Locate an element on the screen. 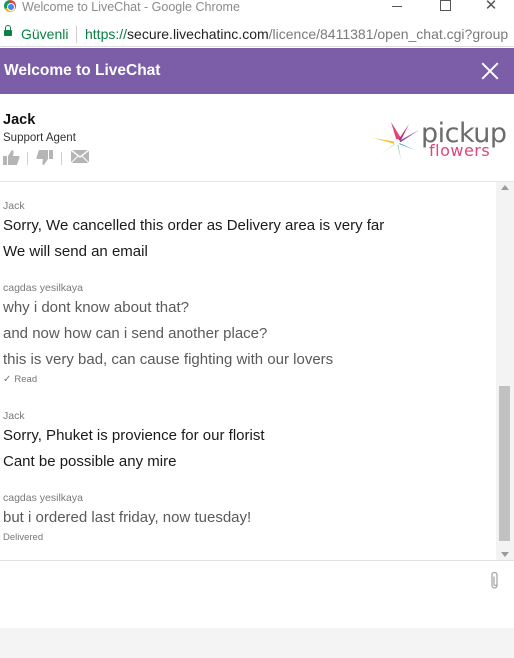 The width and height of the screenshot is (514, 658). url-host: secure.livechatinc.com is located at coordinates (198, 34).